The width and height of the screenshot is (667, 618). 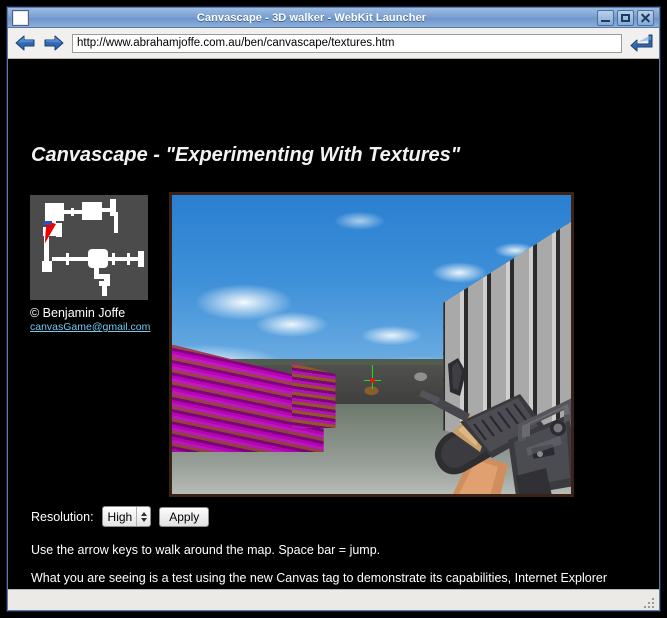 I want to click on resolution-value: High, so click(x=120, y=516).